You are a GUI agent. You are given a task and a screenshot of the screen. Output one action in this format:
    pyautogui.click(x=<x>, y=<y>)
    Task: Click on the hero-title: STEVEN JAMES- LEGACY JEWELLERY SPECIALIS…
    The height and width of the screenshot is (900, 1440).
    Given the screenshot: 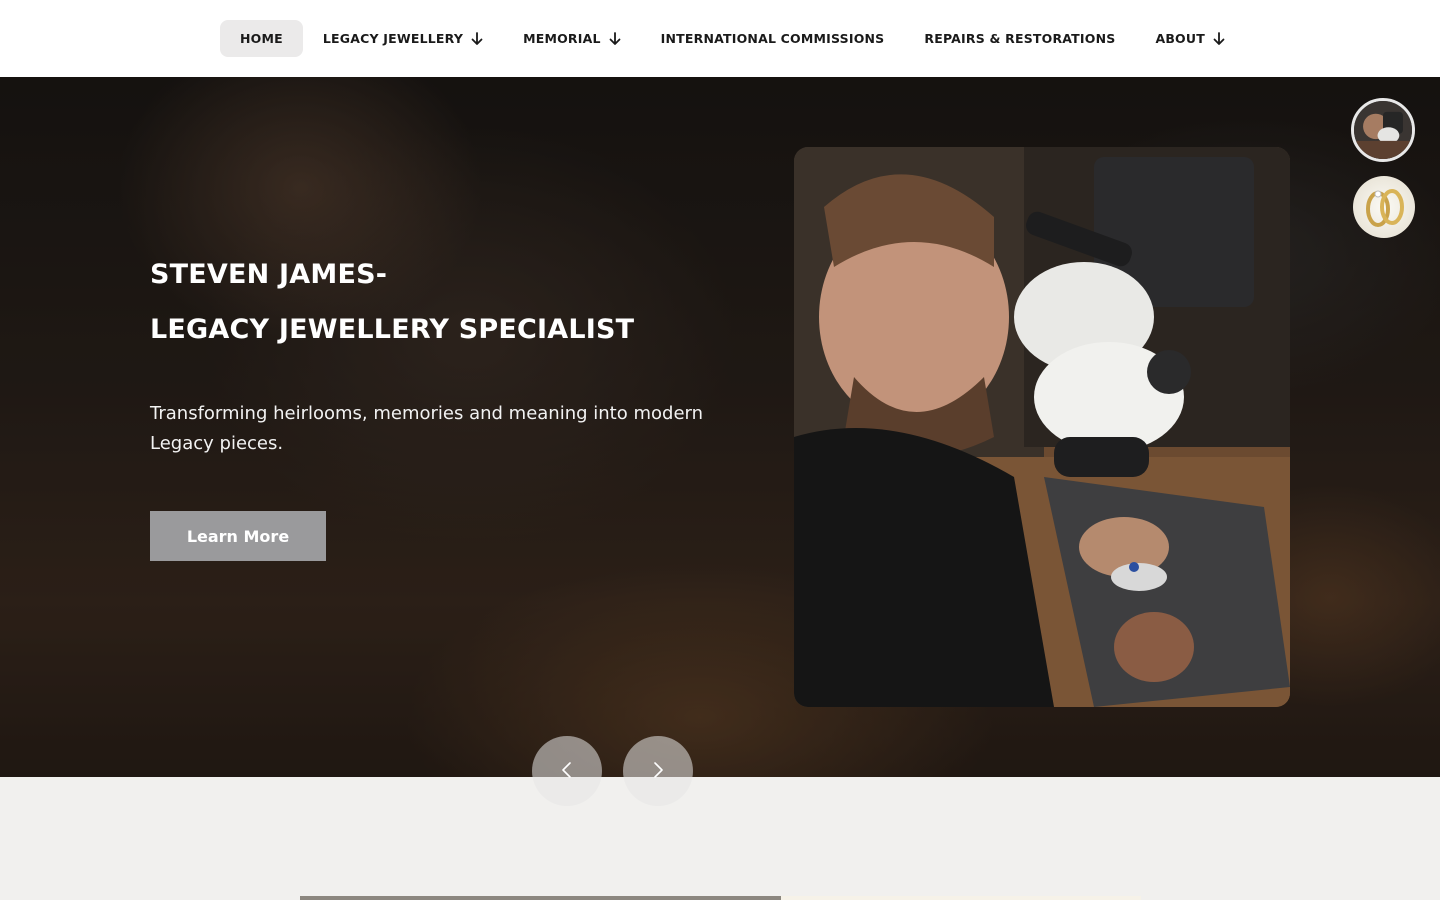 What is the action you would take?
    pyautogui.click(x=392, y=302)
    